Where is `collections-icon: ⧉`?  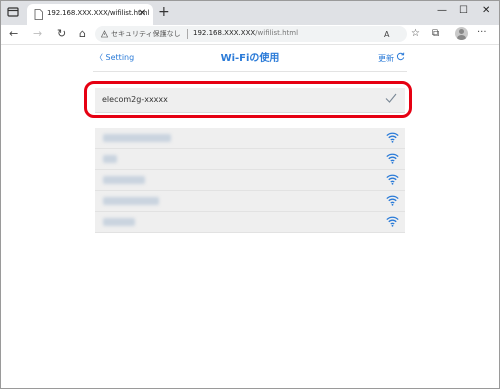 collections-icon: ⧉ is located at coordinates (435, 34).